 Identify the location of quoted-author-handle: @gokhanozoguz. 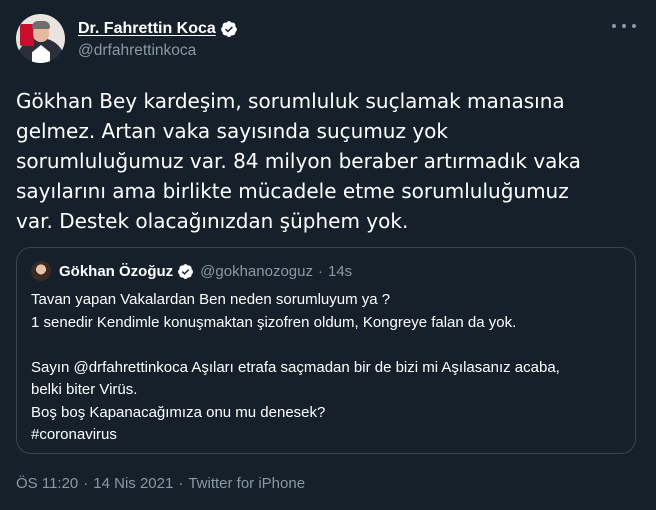
(256, 271).